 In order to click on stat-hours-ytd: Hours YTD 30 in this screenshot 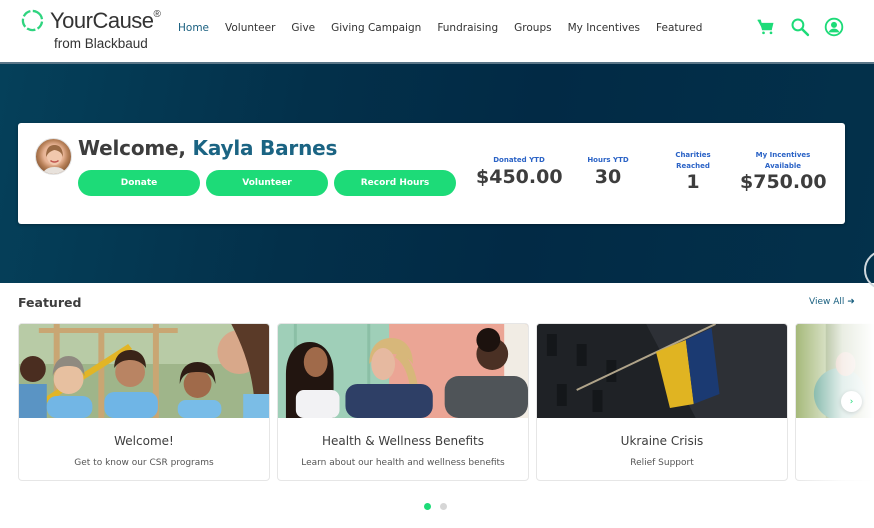, I will do `click(608, 171)`.